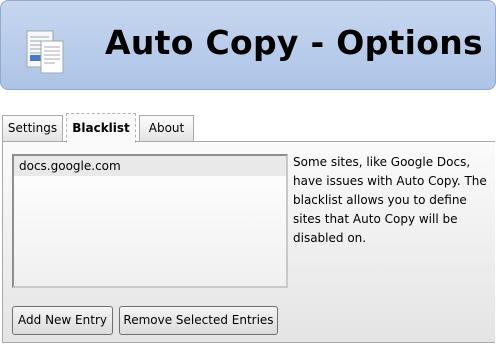 The width and height of the screenshot is (496, 346). What do you see at coordinates (294, 42) in the screenshot?
I see `page-title: Auto Copy - Options` at bounding box center [294, 42].